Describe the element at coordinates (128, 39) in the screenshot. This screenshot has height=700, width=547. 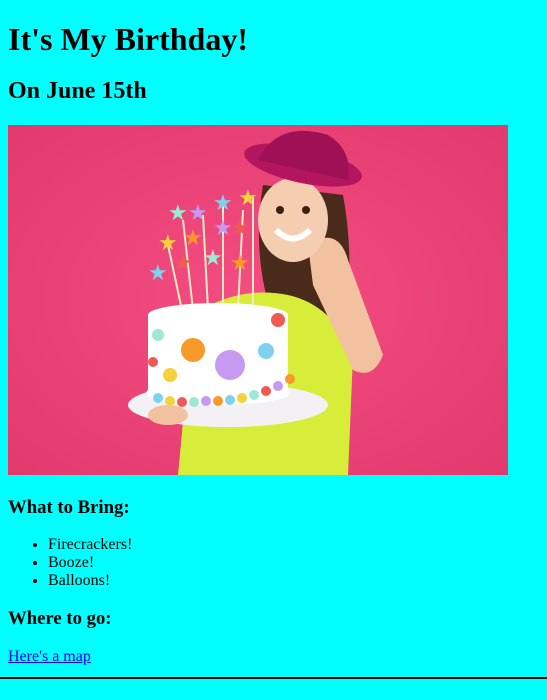
I see `page-title: It's My Birthday!` at that location.